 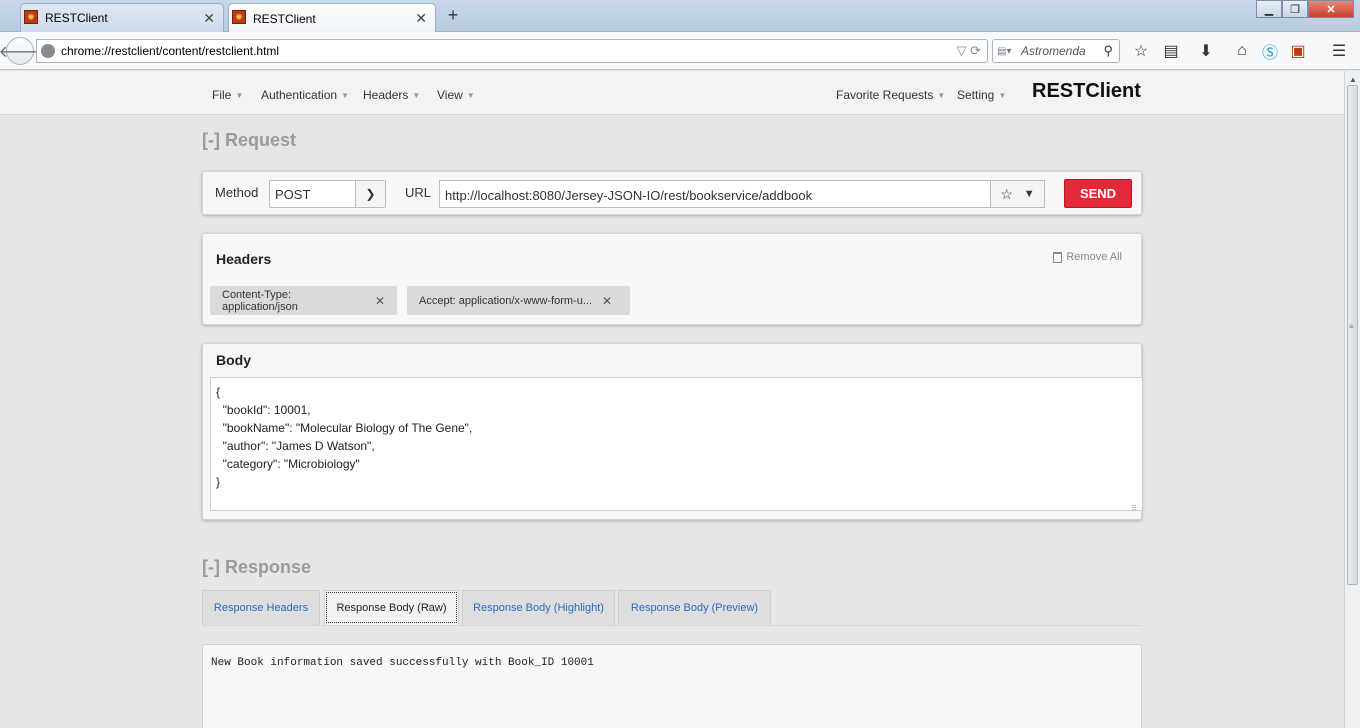 I want to click on menu-authentication: Authentication ▼, so click(x=305, y=95).